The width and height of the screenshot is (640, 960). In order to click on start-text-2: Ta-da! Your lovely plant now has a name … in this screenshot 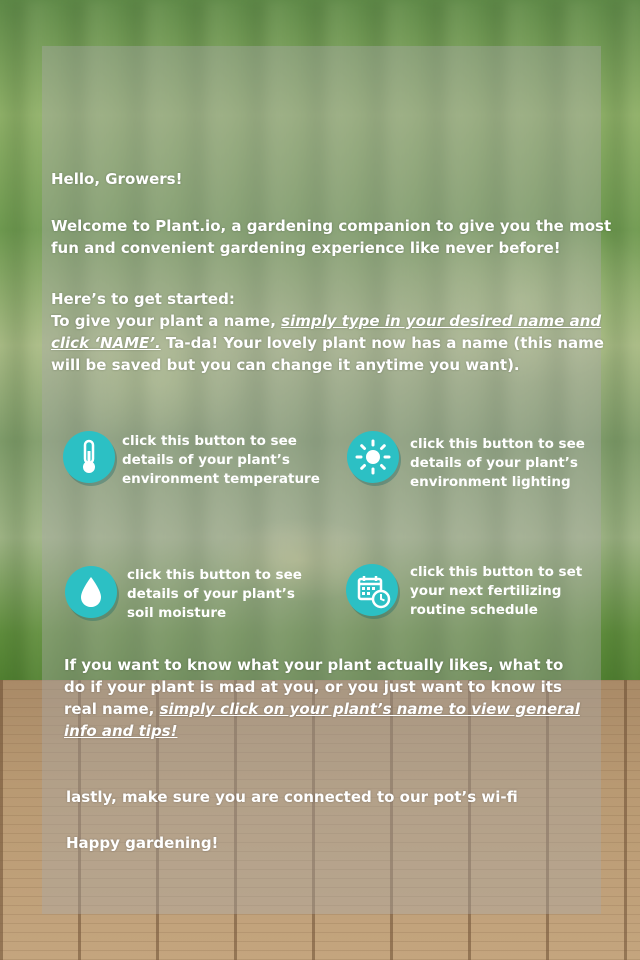, I will do `click(382, 343)`.